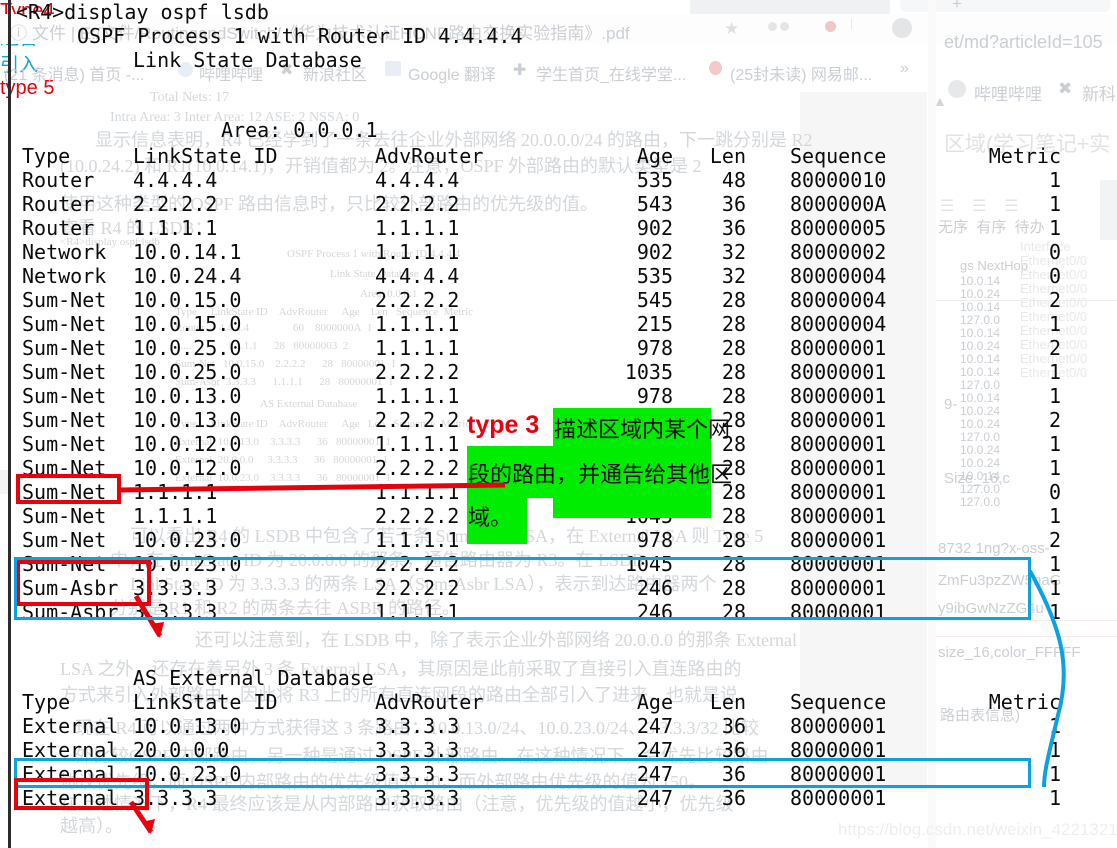  I want to click on area-row-6-linkstate-id: 10.0.15.0, so click(187, 324).